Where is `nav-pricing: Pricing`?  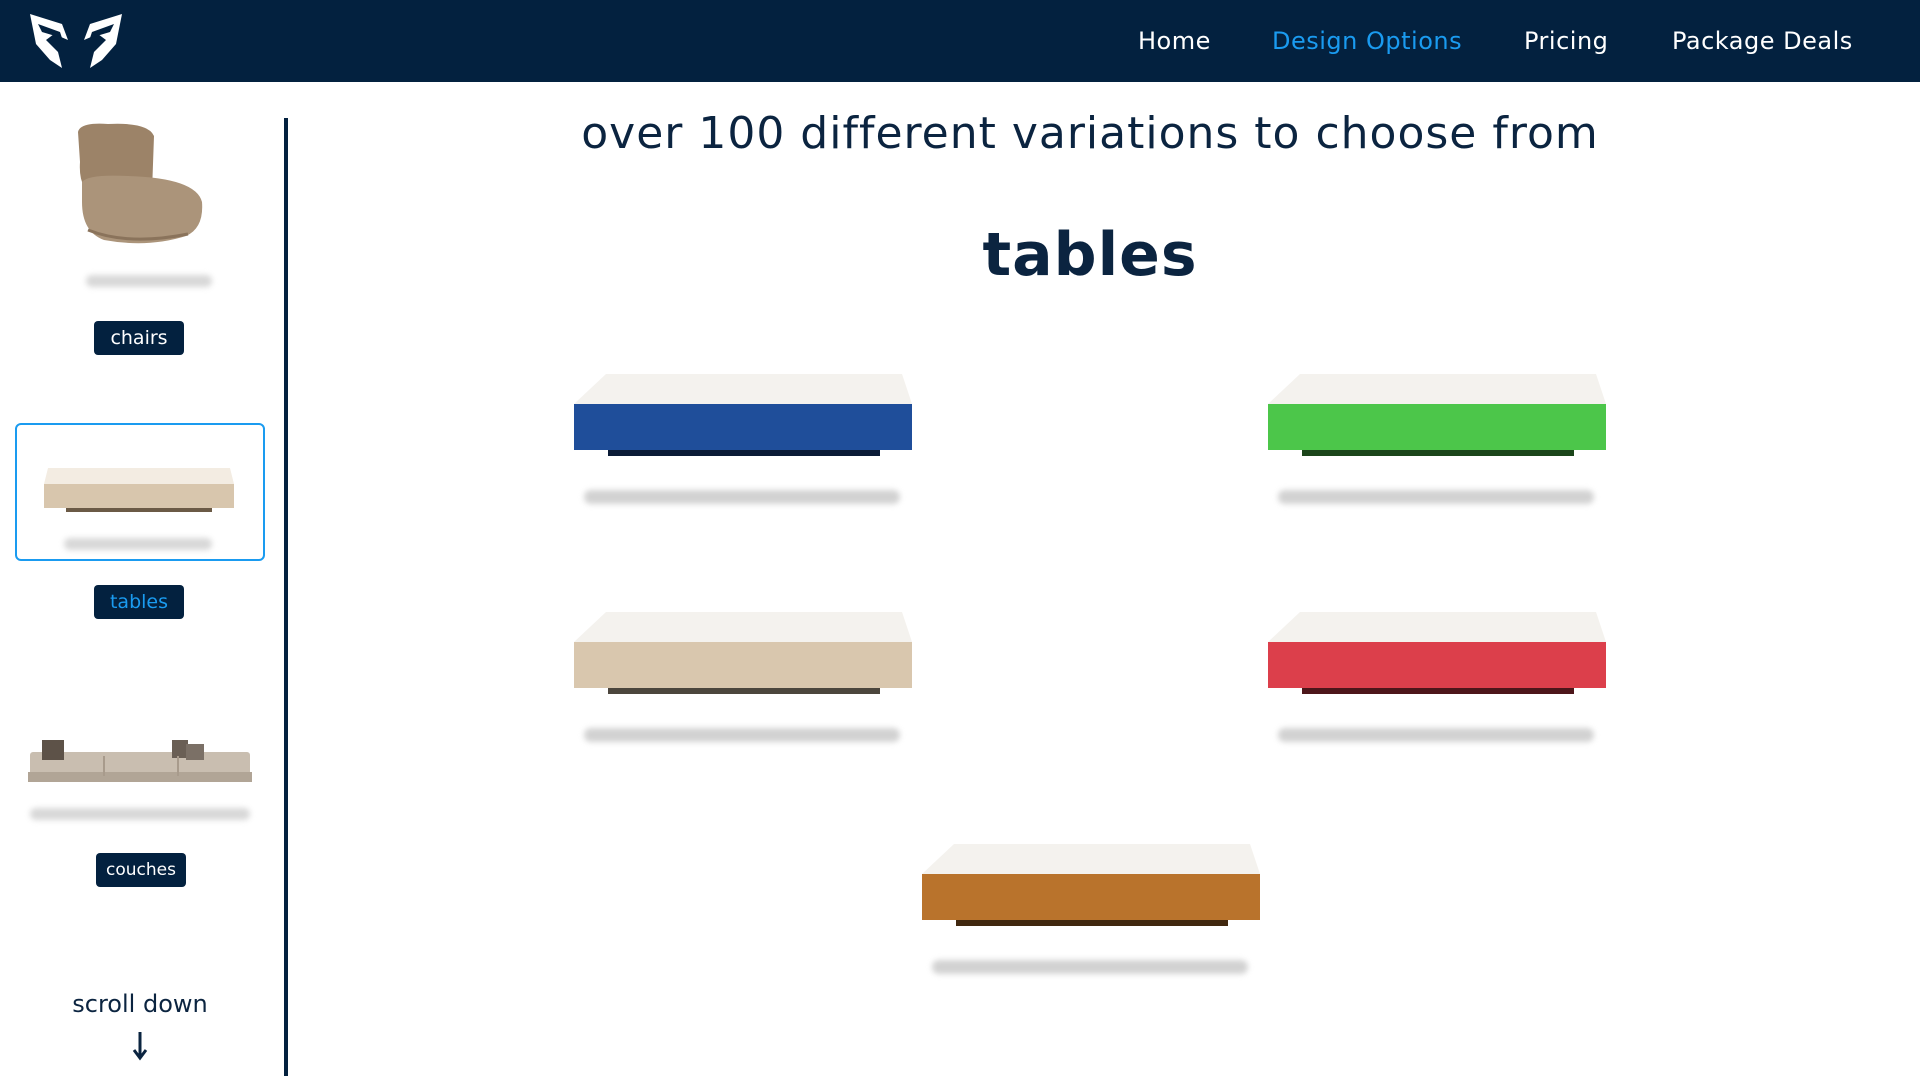 nav-pricing: Pricing is located at coordinates (1566, 41).